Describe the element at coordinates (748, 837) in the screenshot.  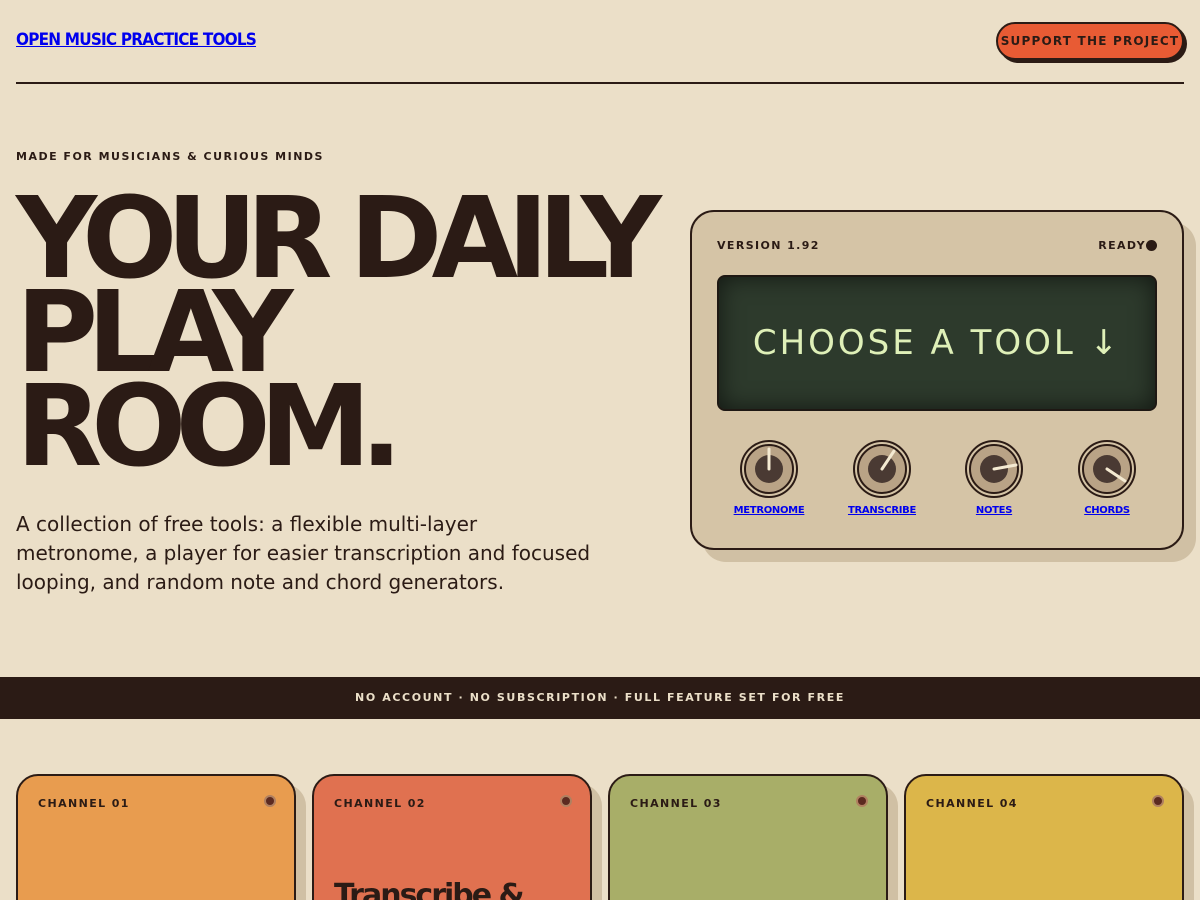
I see `channel-card-03: CHANNEL 03` at that location.